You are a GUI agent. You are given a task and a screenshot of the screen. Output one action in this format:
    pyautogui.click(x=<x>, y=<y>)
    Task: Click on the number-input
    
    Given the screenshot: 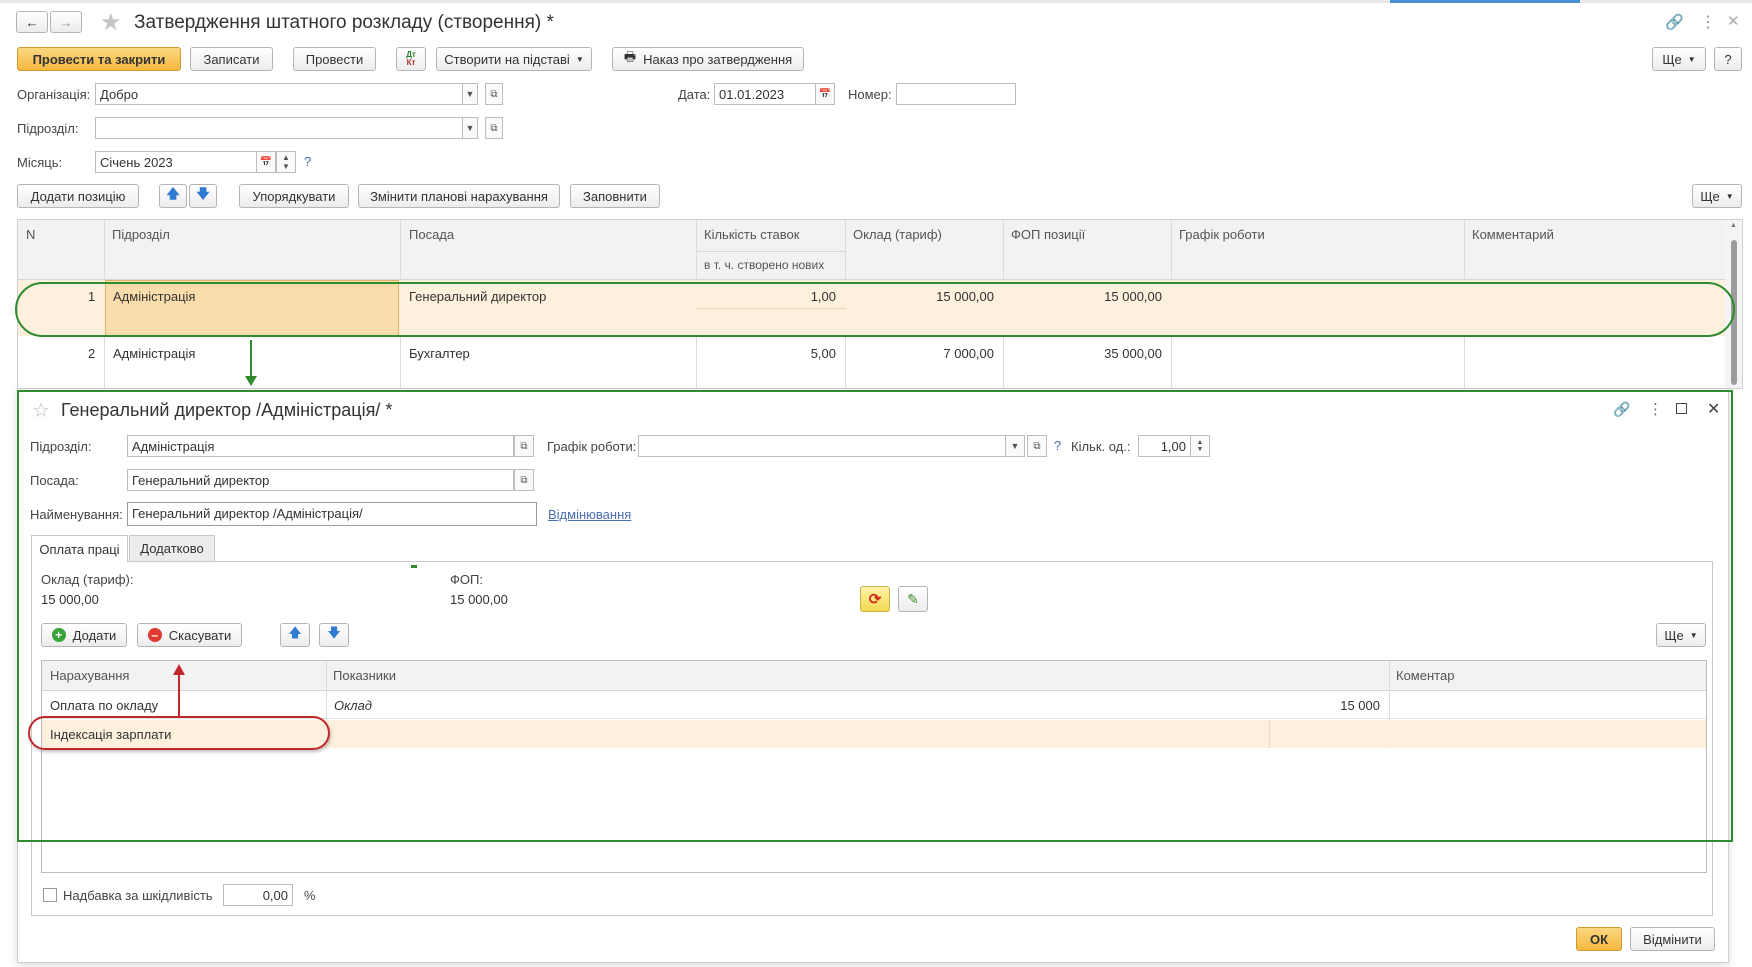 What is the action you would take?
    pyautogui.click(x=956, y=94)
    